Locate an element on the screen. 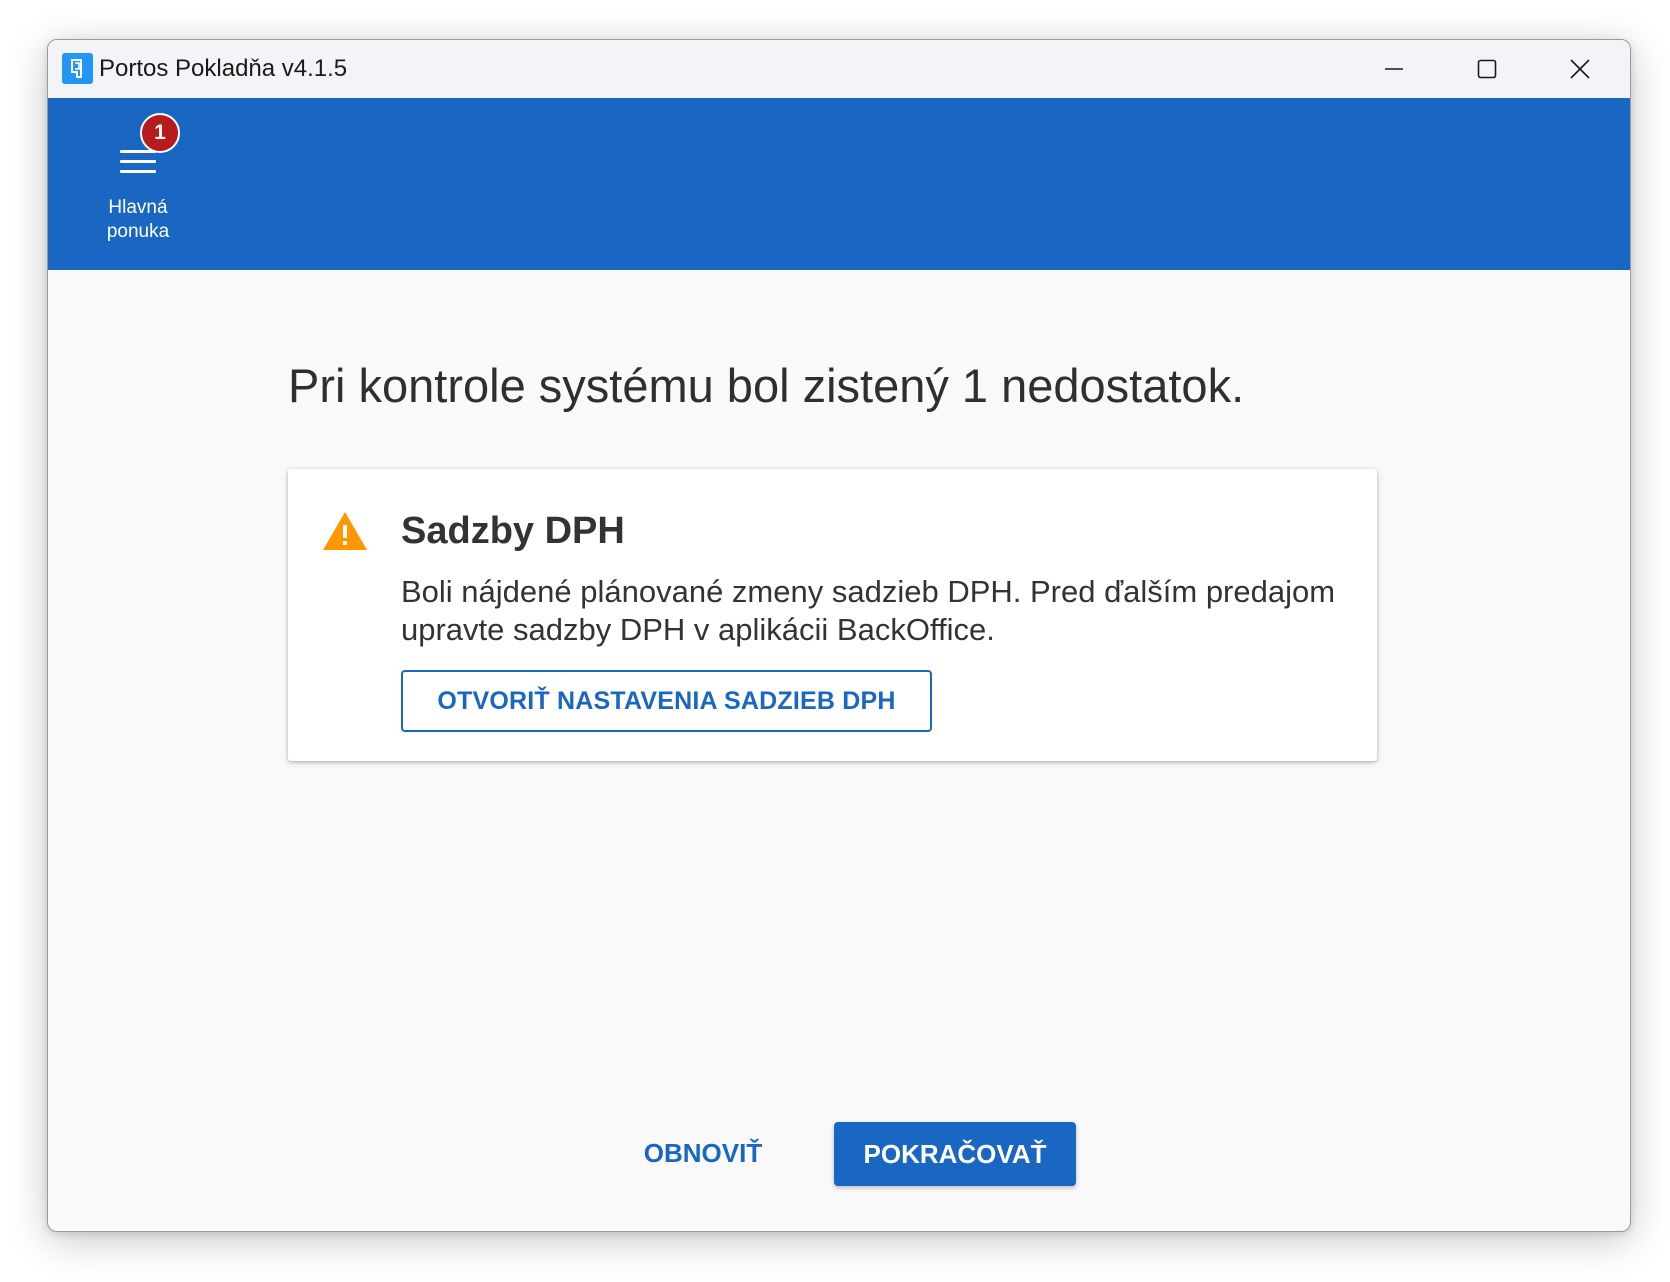 Image resolution: width=1670 pixels, height=1282 pixels. app-bar: 1 Hlavná ponuka is located at coordinates (839, 184).